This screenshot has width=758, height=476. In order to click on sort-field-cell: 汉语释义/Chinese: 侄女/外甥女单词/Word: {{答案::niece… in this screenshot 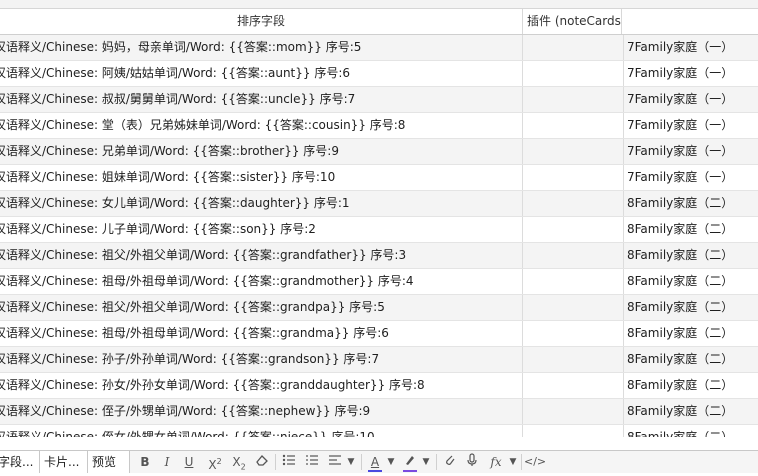, I will do `click(187, 433)`.